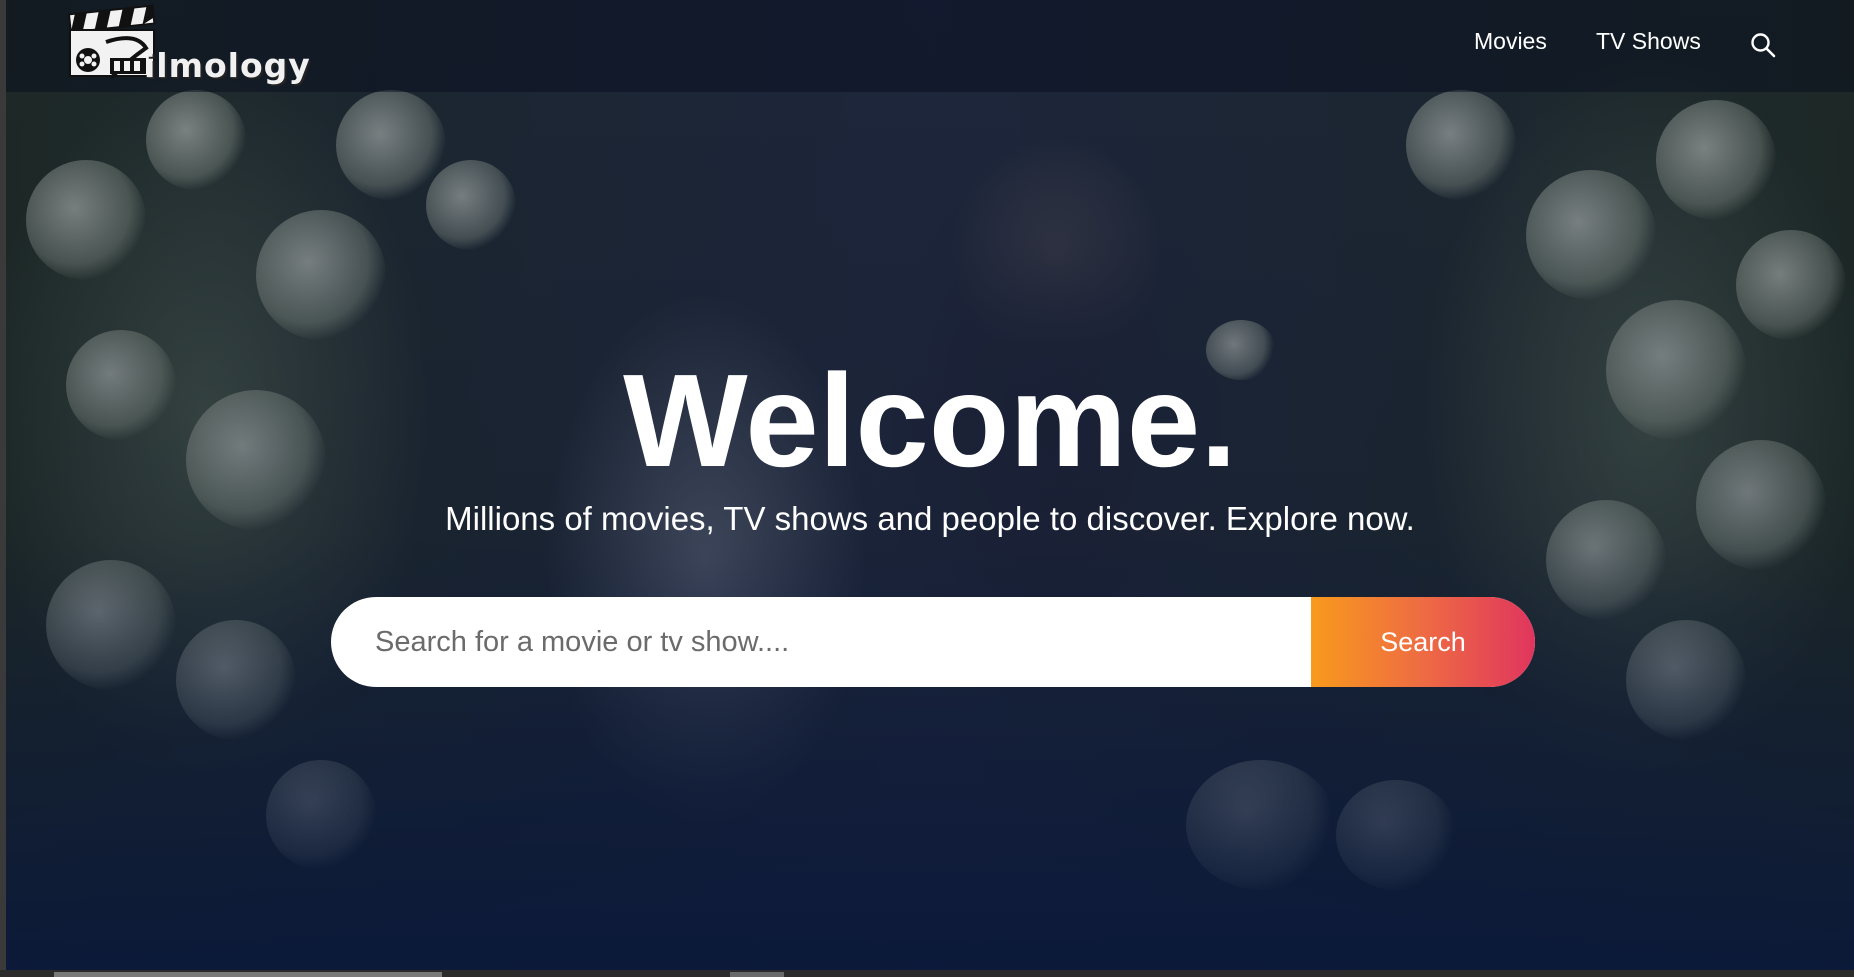  Describe the element at coordinates (930, 46) in the screenshot. I see `site-header: ilmology Movies TV Shows` at that location.